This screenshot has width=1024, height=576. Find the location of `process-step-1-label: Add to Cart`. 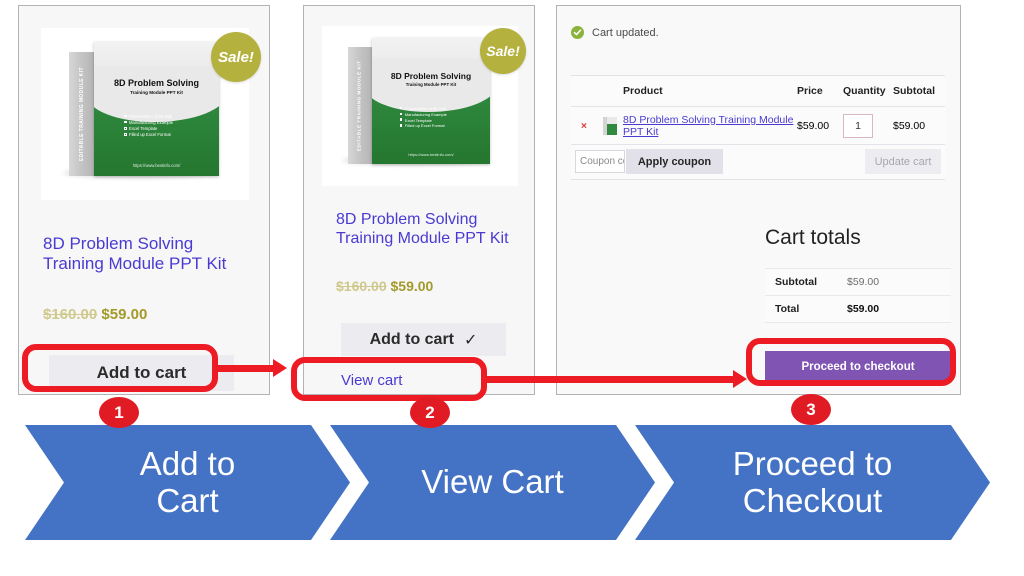

process-step-1-label: Add to Cart is located at coordinates (187, 482).